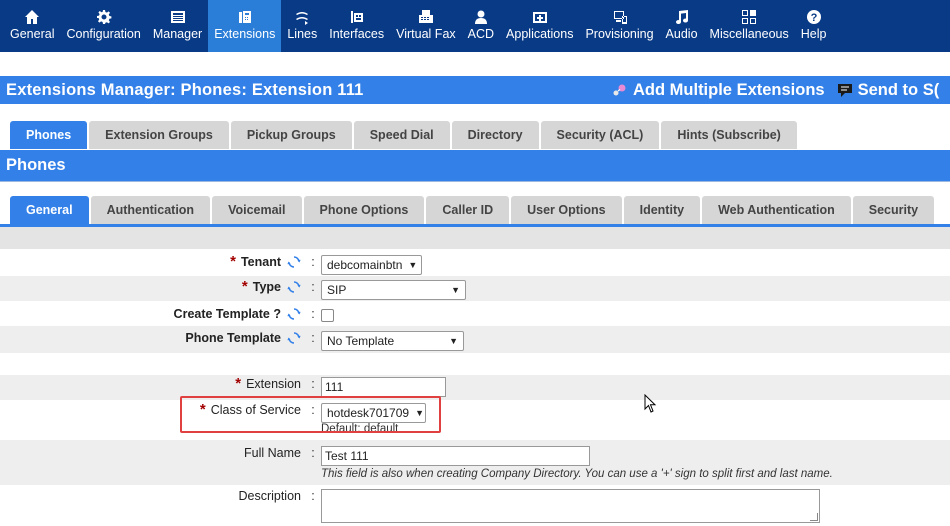 This screenshot has height=526, width=950. Describe the element at coordinates (662, 210) in the screenshot. I see `tab-identity: Identity` at that location.